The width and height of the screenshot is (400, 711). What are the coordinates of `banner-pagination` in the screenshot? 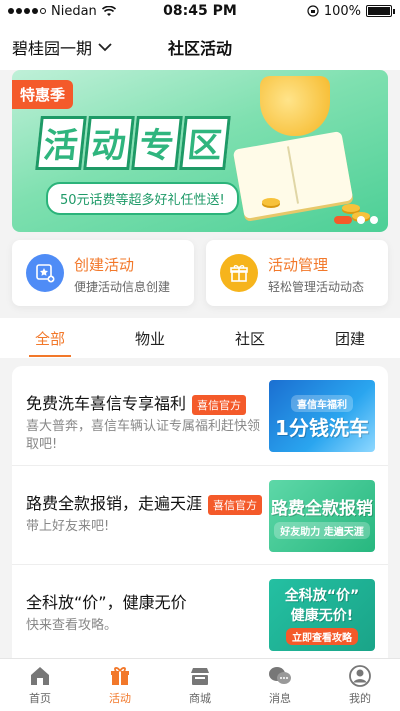 It's located at (356, 220).